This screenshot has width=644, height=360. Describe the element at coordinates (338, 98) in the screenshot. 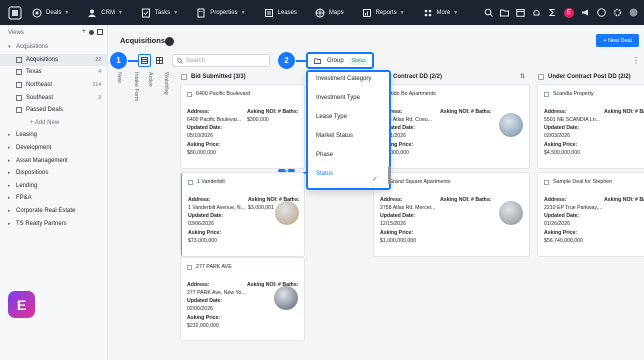

I see `dropdown-option-investment-type: Investment Type` at that location.